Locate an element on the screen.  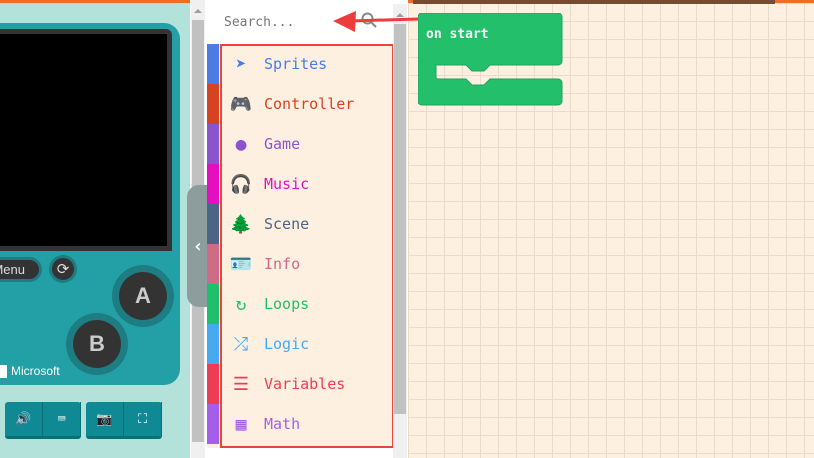
b-button: B is located at coordinates (97, 344).